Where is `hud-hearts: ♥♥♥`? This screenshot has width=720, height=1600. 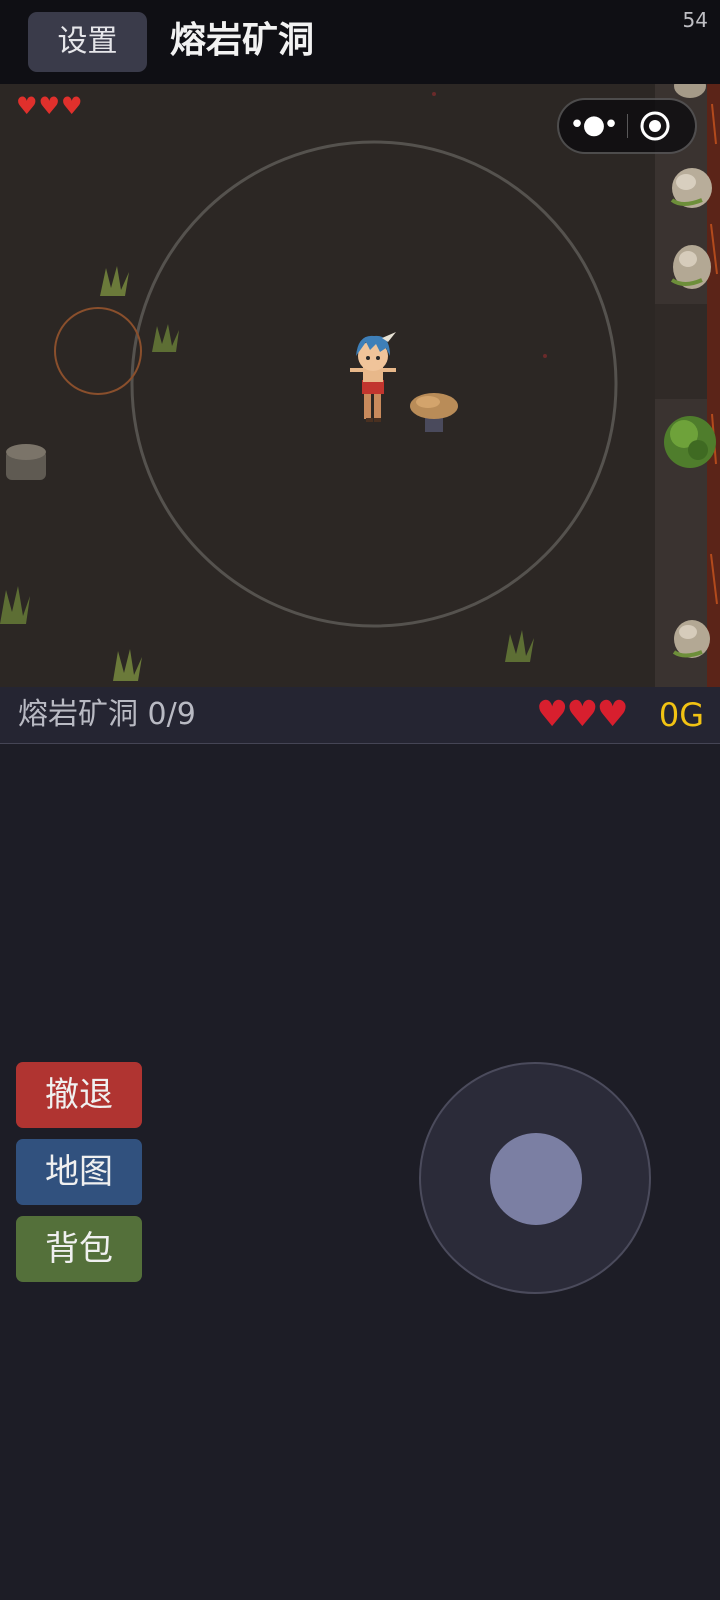 hud-hearts: ♥♥♥ is located at coordinates (50, 106).